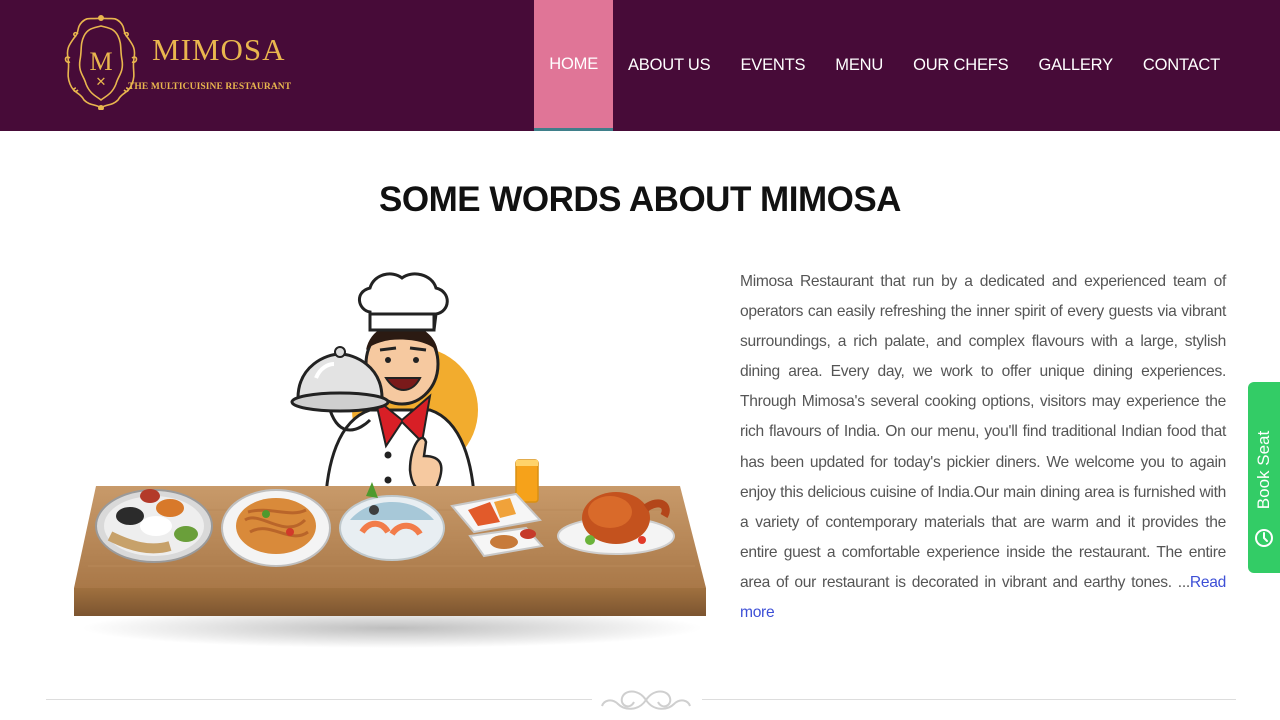 Image resolution: width=1280 pixels, height=720 pixels. Describe the element at coordinates (640, 199) in the screenshot. I see `section-title: SOME WORDS ABOUT MIMOSA` at that location.